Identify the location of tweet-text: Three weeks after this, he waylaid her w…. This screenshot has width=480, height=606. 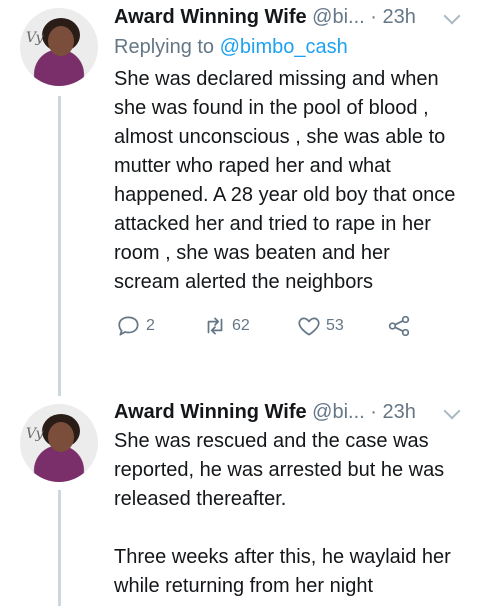
(282, 571).